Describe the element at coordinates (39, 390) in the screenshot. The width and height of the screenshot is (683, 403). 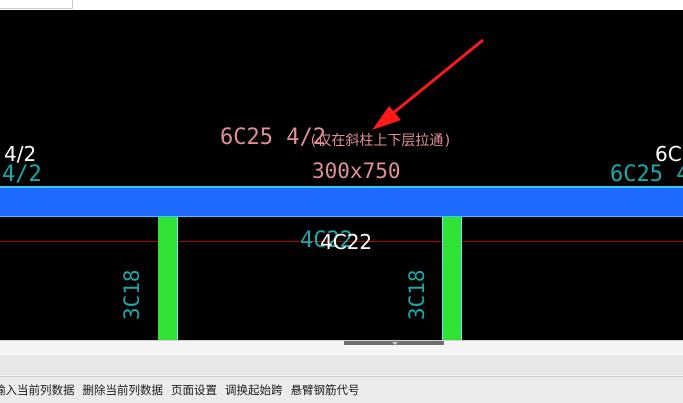
I see `input-column-data-button: 输入当前列数据` at that location.